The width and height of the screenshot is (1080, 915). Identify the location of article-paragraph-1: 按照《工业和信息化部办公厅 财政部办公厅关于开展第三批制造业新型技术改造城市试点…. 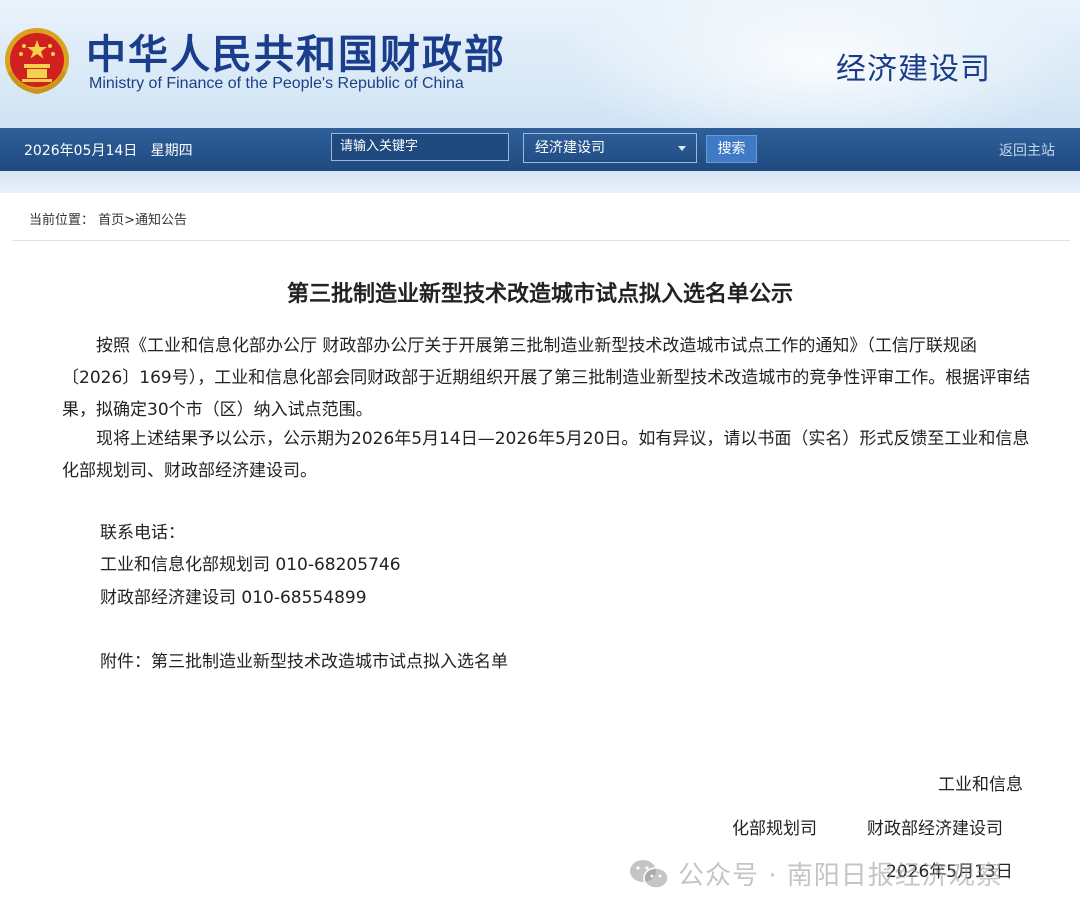
(546, 378).